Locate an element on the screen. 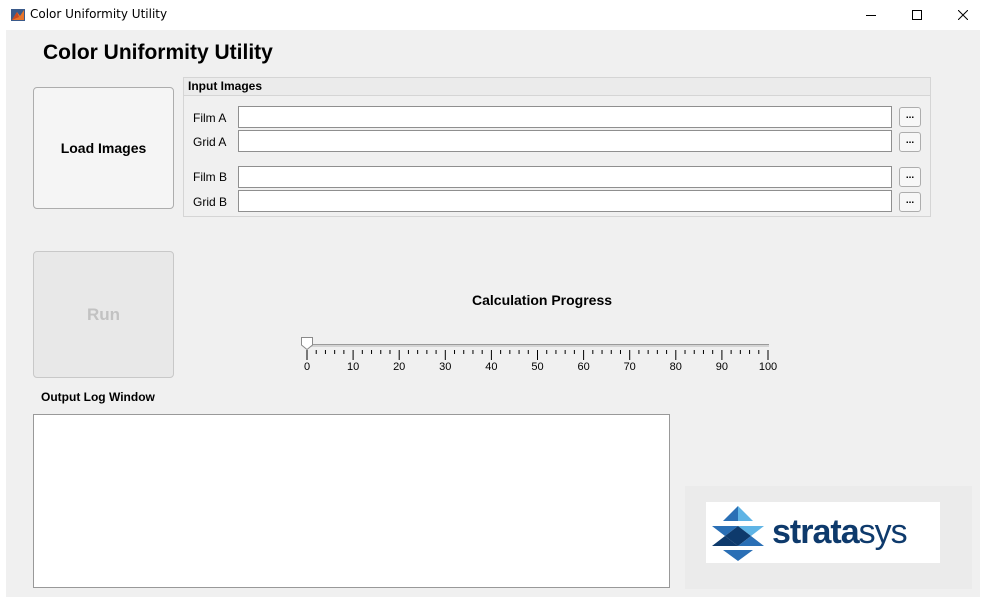 The height and width of the screenshot is (597, 986). close-button is located at coordinates (963, 15).